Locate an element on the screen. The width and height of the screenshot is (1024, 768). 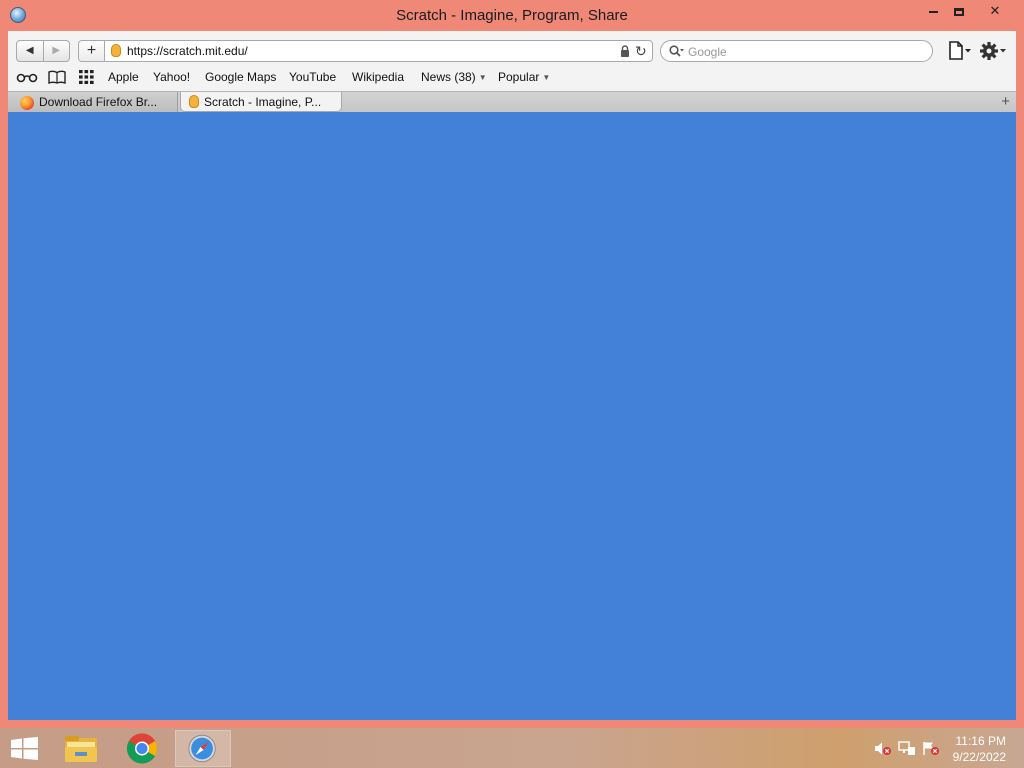
firefox-icon is located at coordinates (27, 103).